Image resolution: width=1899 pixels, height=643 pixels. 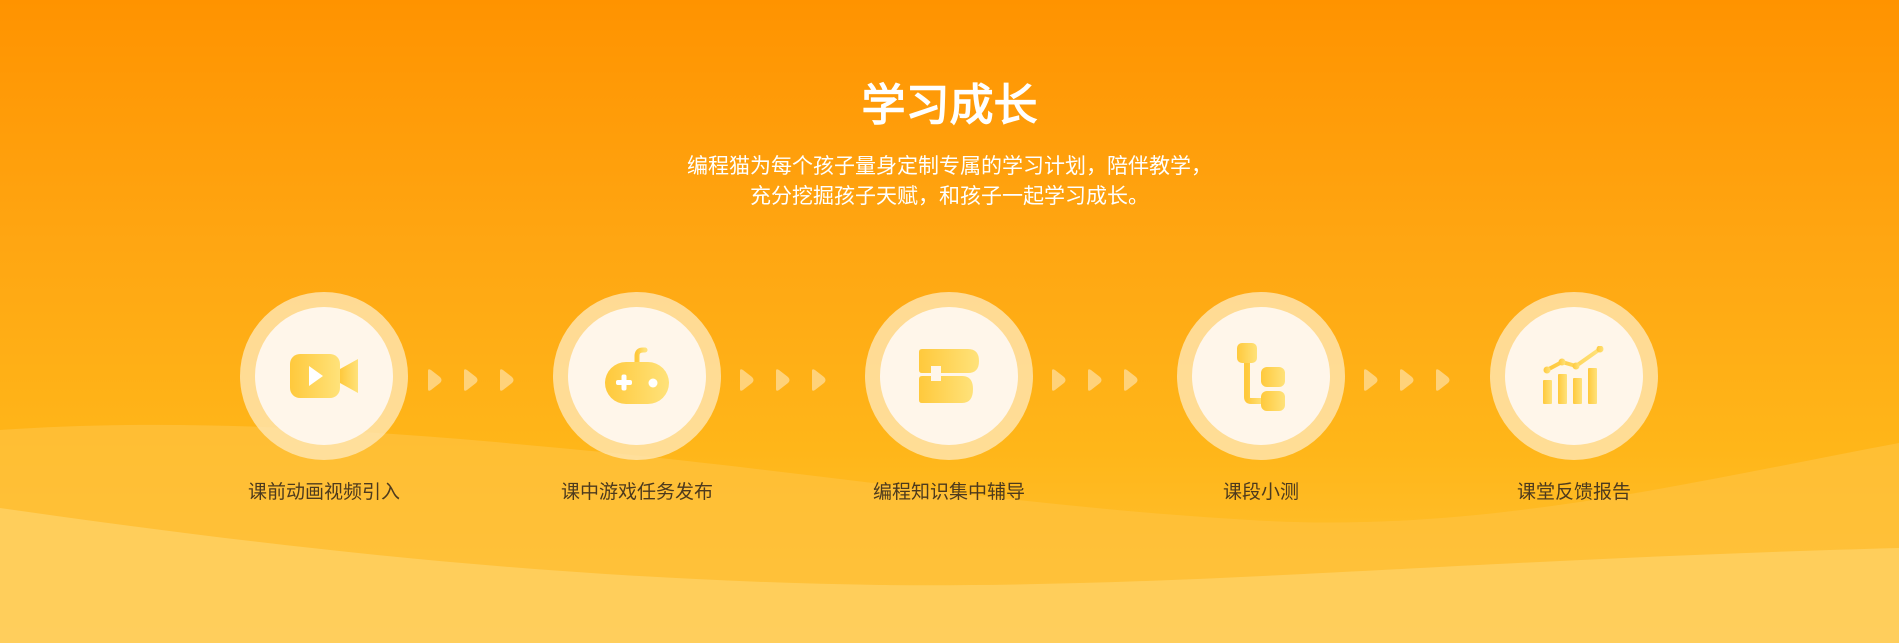 I want to click on code-blocks-icon, so click(x=949, y=376).